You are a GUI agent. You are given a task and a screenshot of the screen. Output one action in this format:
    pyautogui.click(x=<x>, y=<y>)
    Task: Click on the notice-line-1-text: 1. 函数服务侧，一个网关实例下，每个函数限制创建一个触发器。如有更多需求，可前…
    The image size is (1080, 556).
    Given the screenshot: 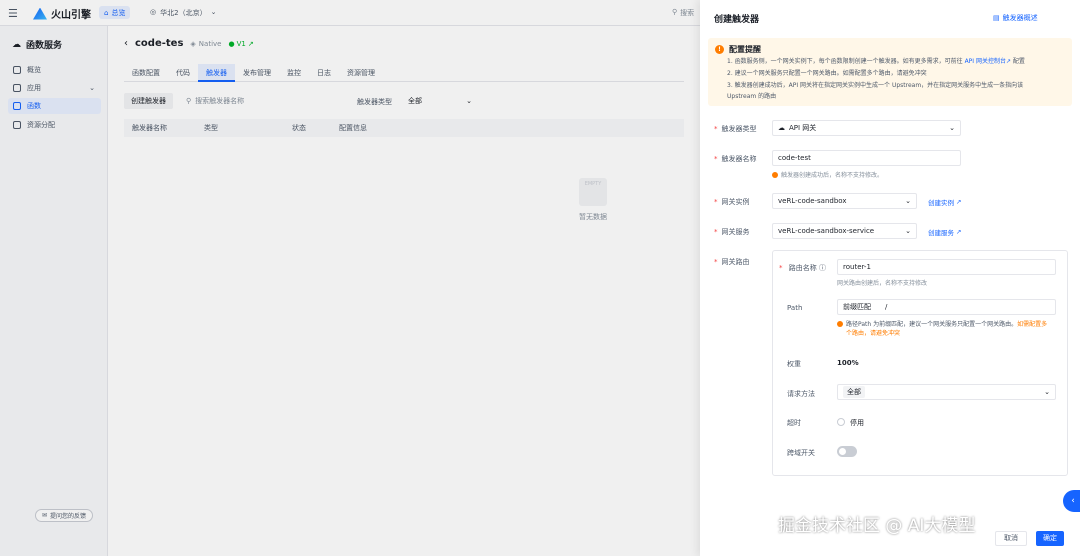 What is the action you would take?
    pyautogui.click(x=845, y=61)
    